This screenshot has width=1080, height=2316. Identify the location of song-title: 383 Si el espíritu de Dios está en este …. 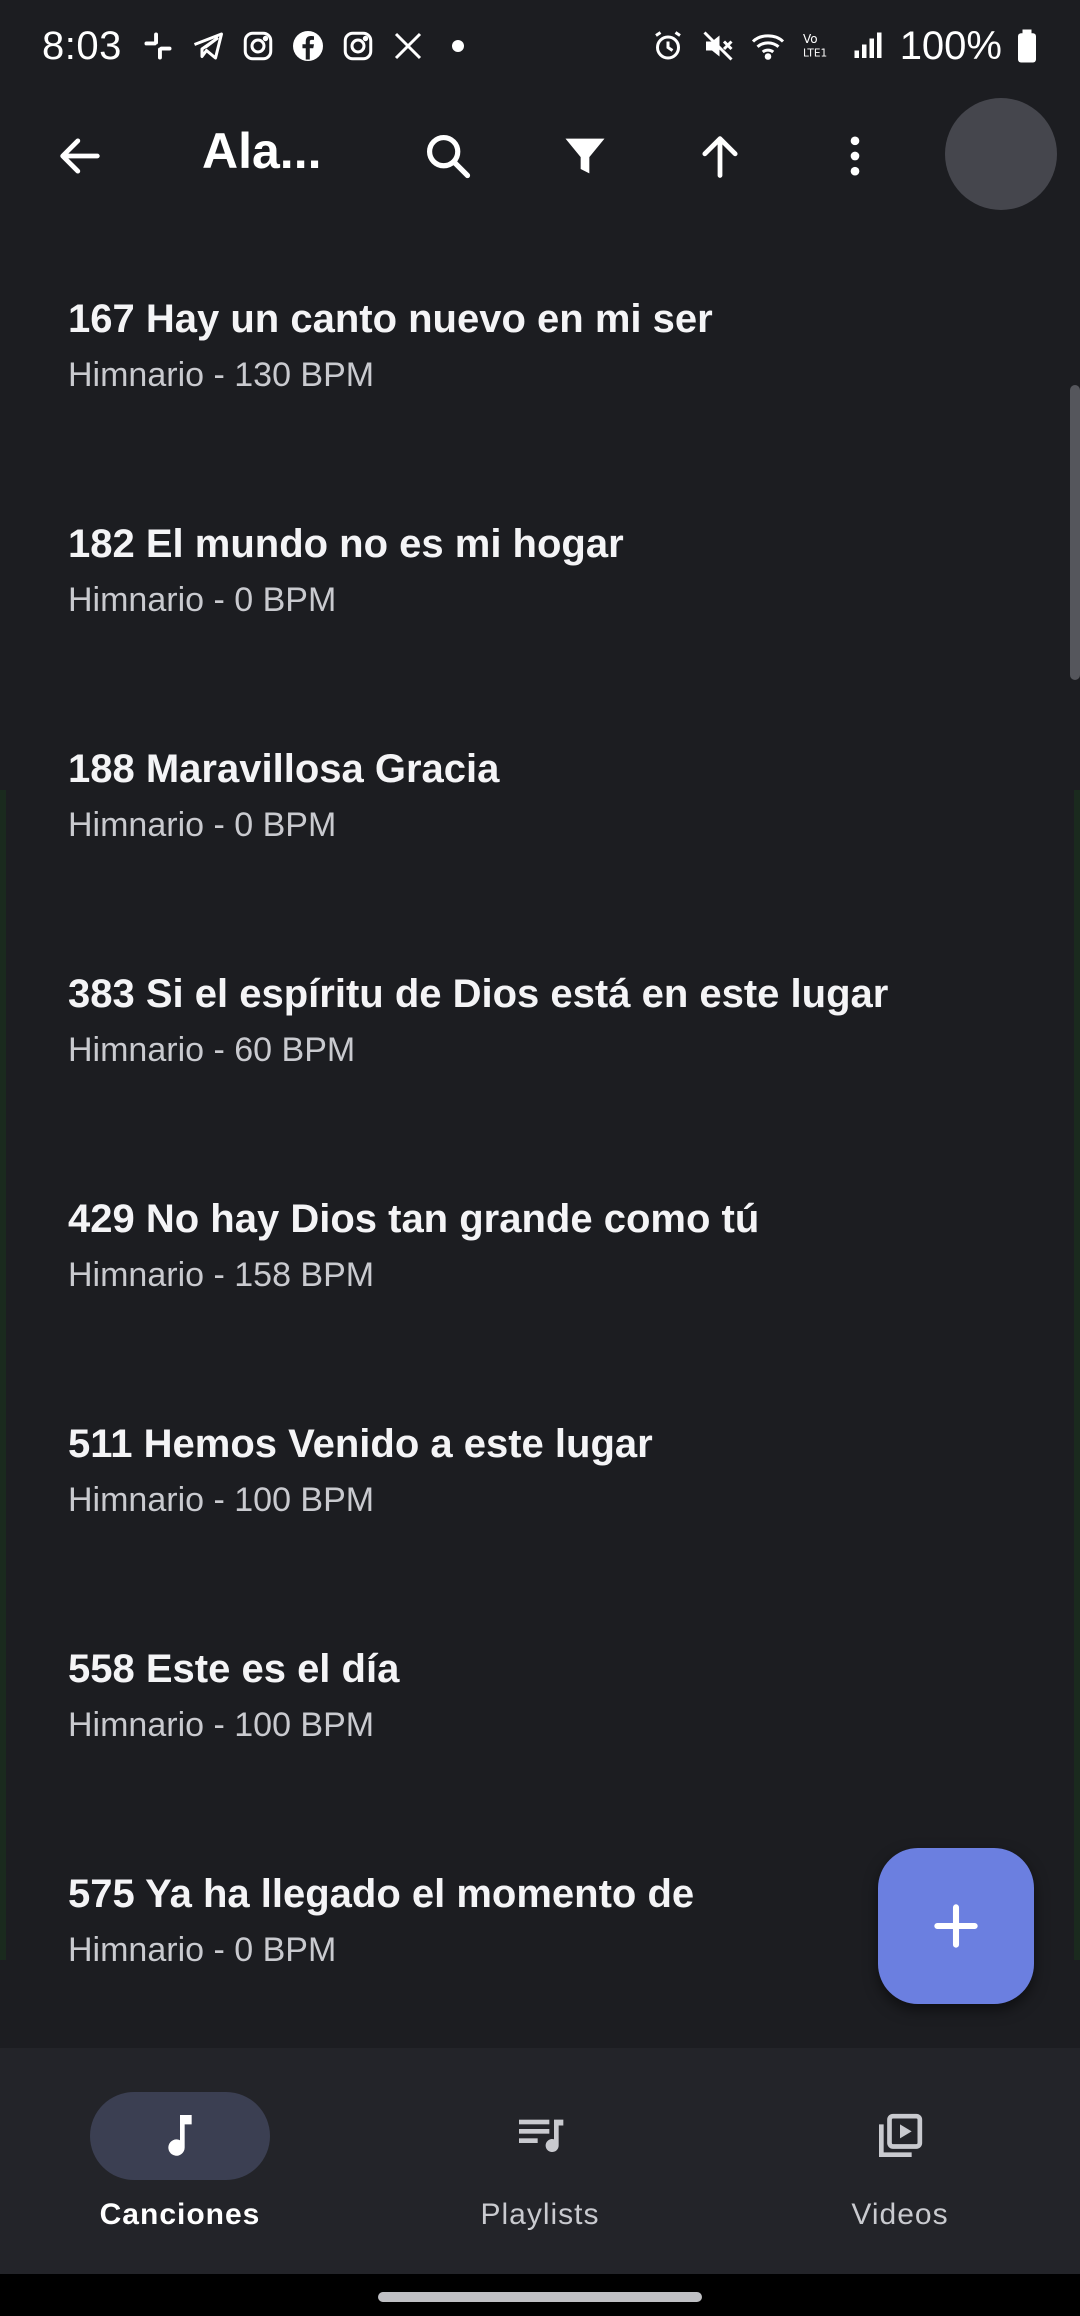
(478, 994).